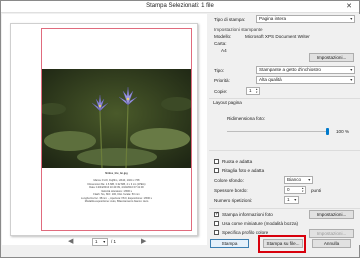 The image size is (360, 258). Describe the element at coordinates (114, 241) in the screenshot. I see `page-total: / 1` at that location.